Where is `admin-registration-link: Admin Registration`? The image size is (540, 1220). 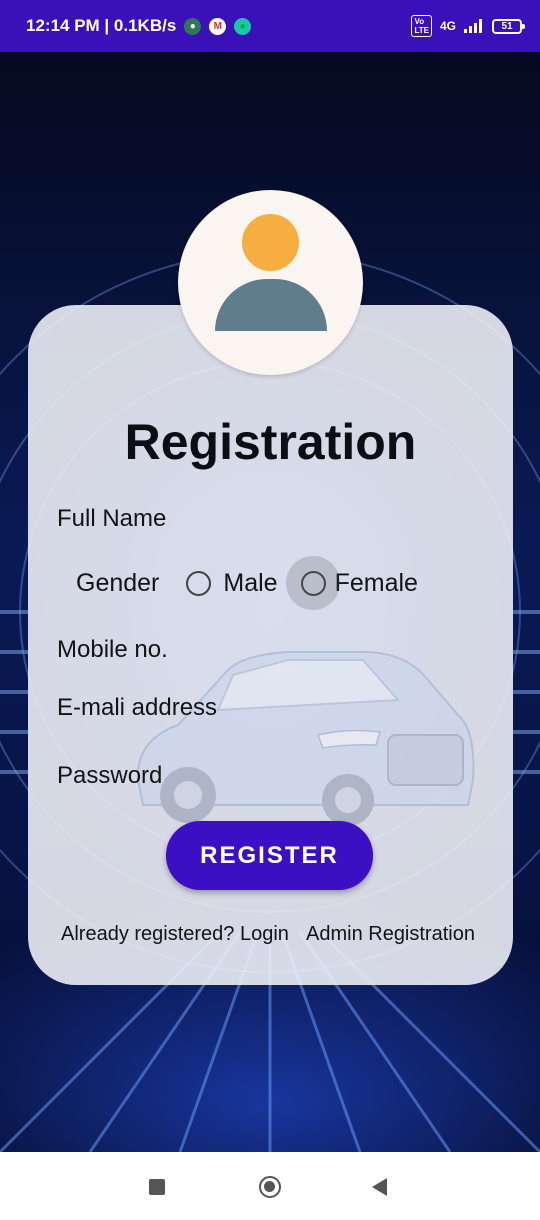
admin-registration-link: Admin Registration is located at coordinates (390, 934).